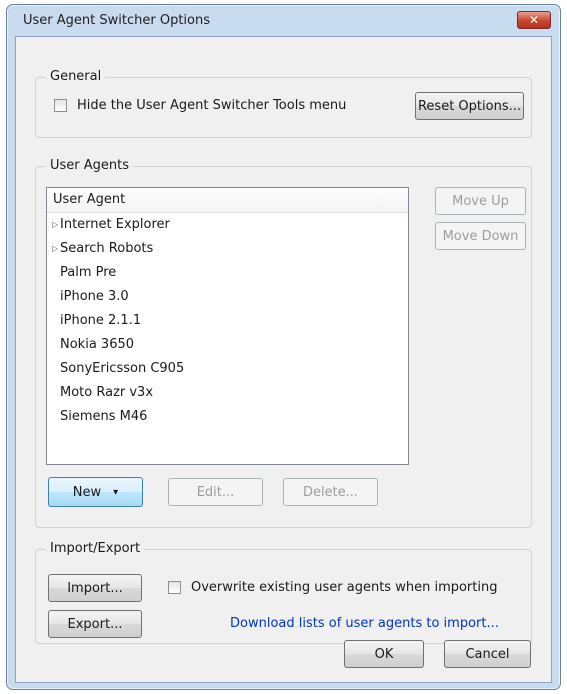  I want to click on user-agent-item-label: Nokia 3650, so click(97, 344).